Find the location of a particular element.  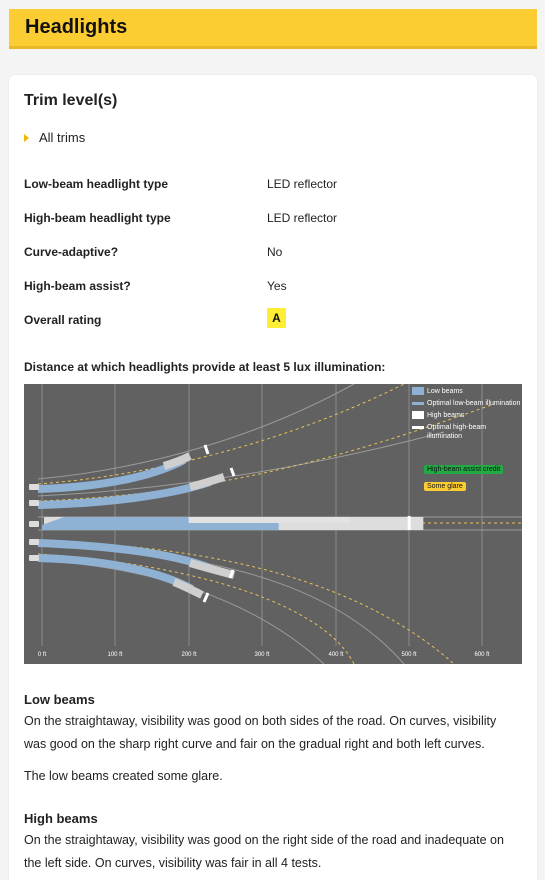

spec-label: Overall rating is located at coordinates (63, 320).